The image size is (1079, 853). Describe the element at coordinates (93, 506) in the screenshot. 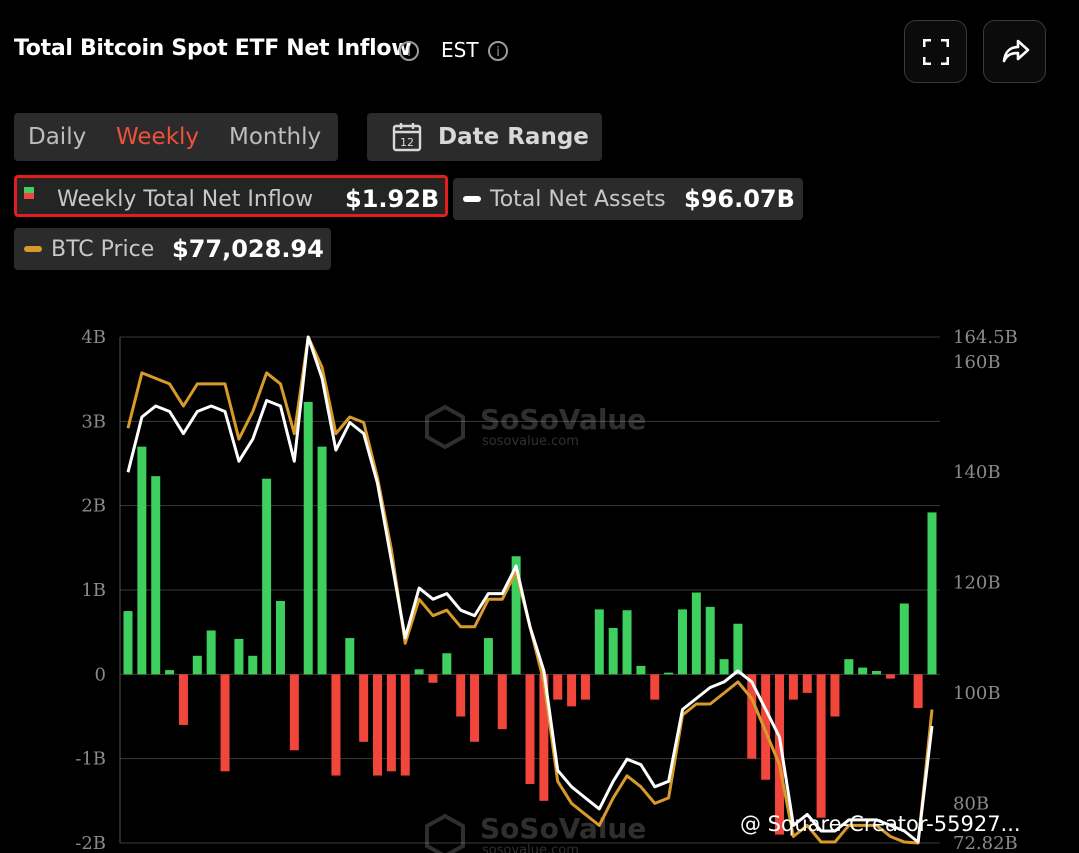

I see `left-tick-label: 2B` at that location.